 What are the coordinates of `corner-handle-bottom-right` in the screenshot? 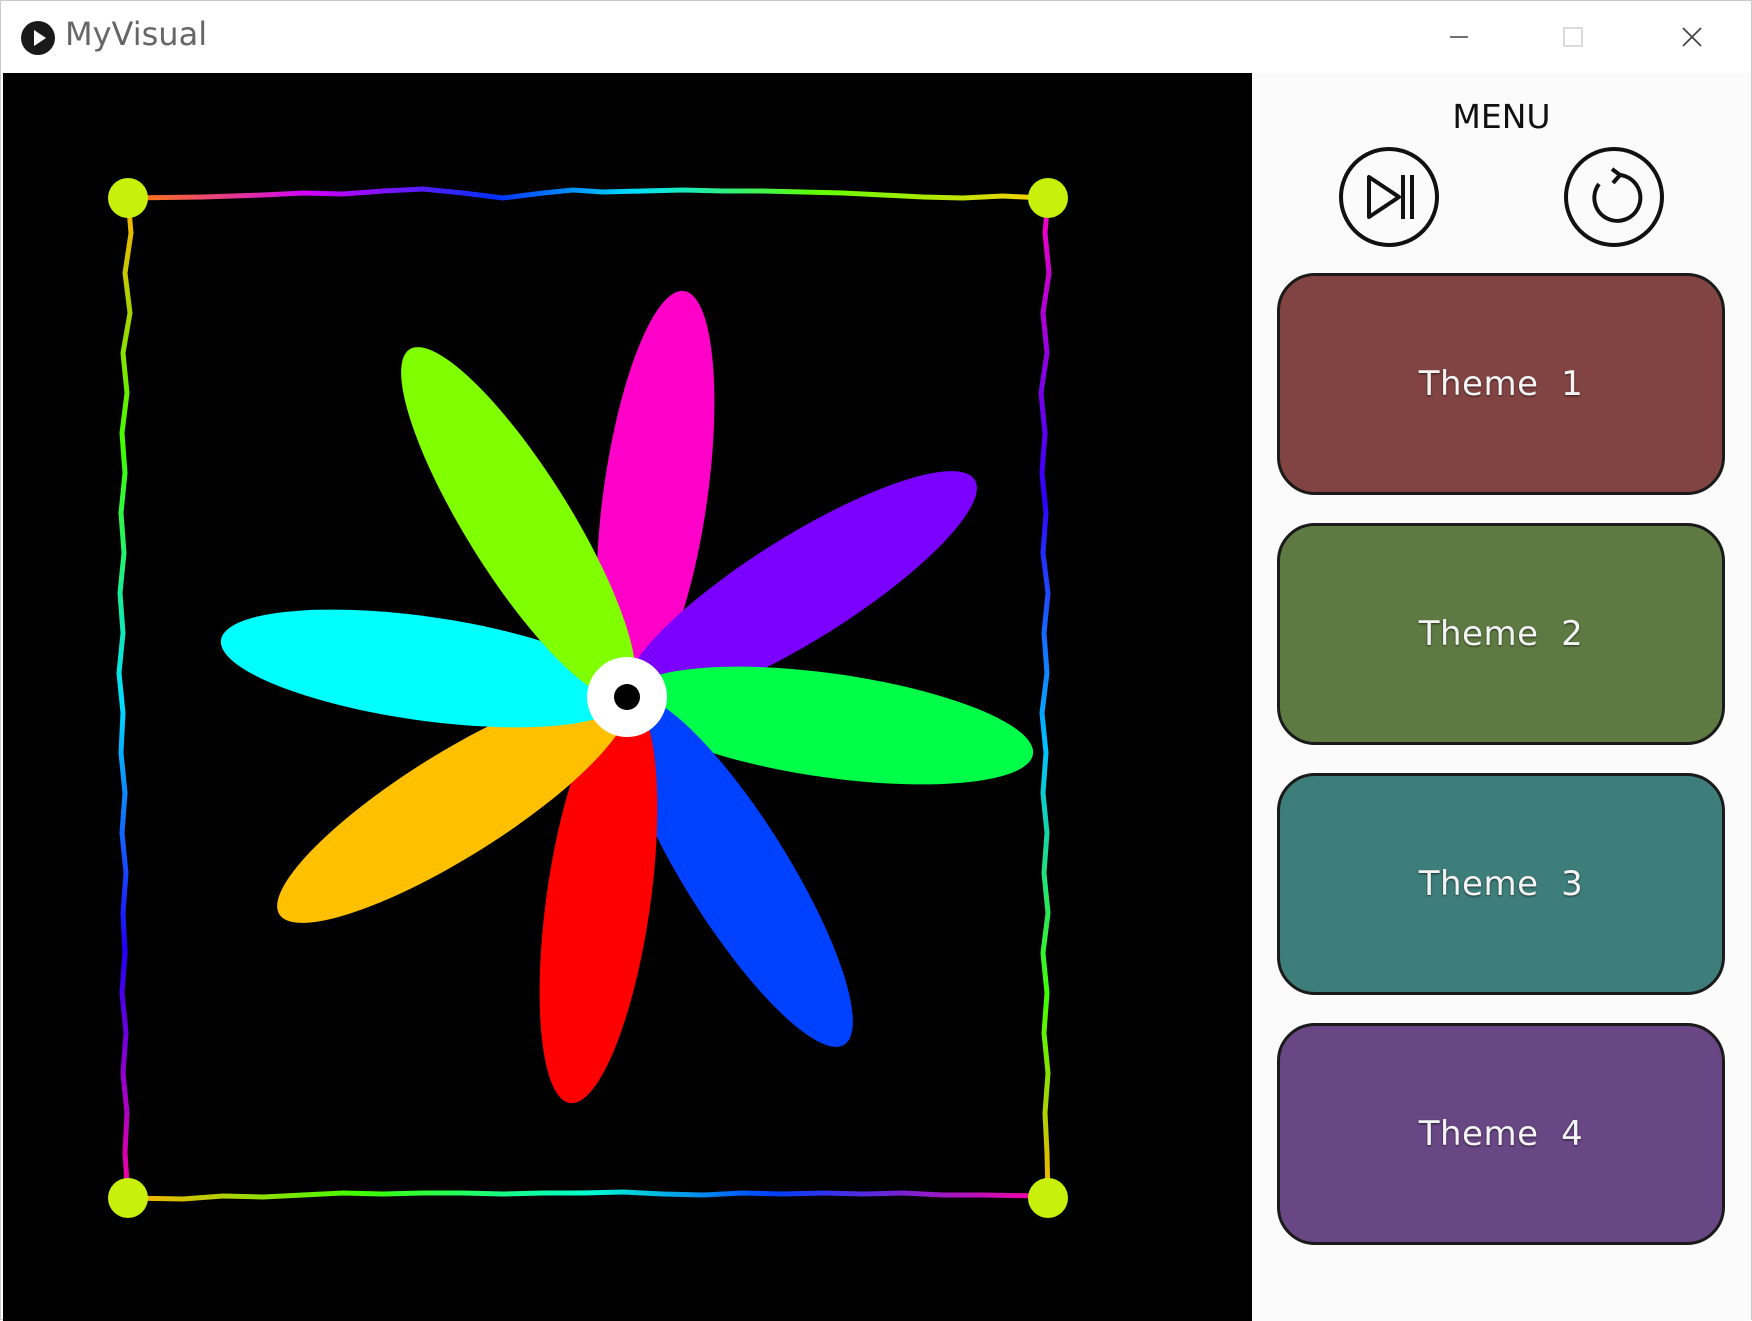 It's located at (1048, 1198).